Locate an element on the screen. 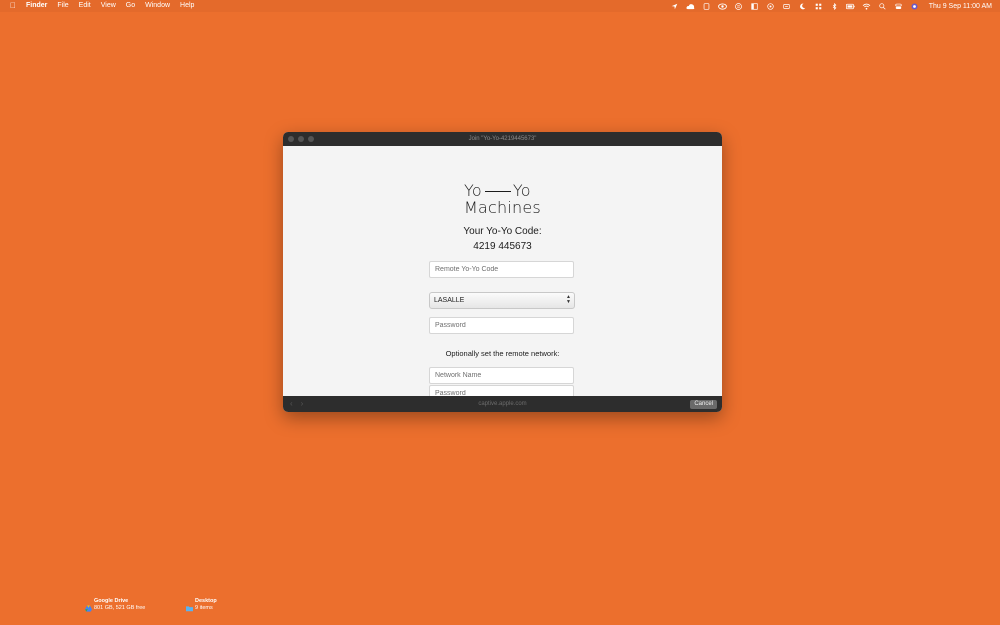 The height and width of the screenshot is (625, 1000). search-icon is located at coordinates (882, 6).